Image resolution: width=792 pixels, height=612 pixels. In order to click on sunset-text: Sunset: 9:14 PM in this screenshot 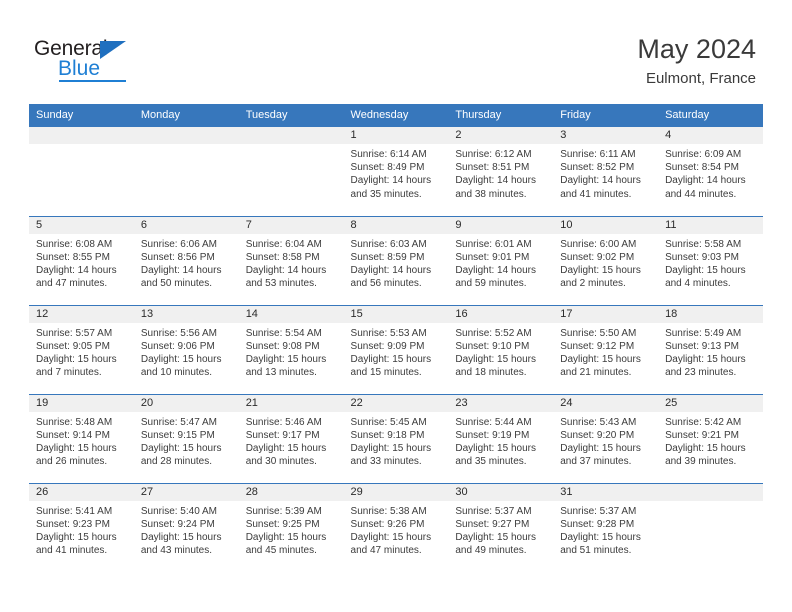, I will do `click(73, 435)`.